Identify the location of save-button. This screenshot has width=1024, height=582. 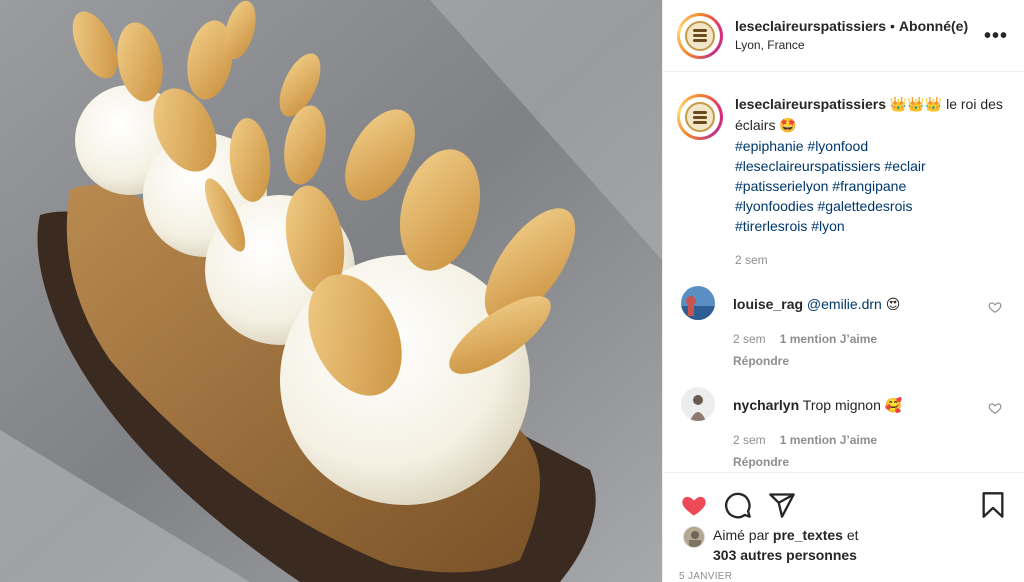
(993, 505).